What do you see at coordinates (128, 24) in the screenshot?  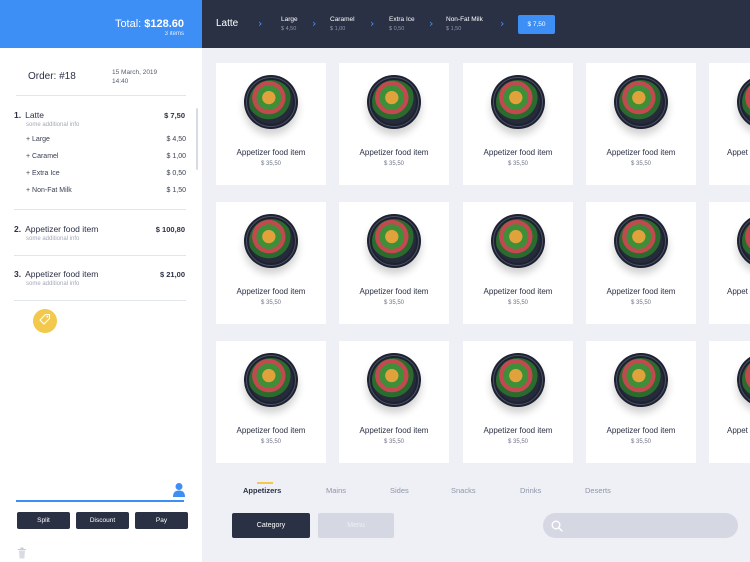 I see `total-text: Total:` at bounding box center [128, 24].